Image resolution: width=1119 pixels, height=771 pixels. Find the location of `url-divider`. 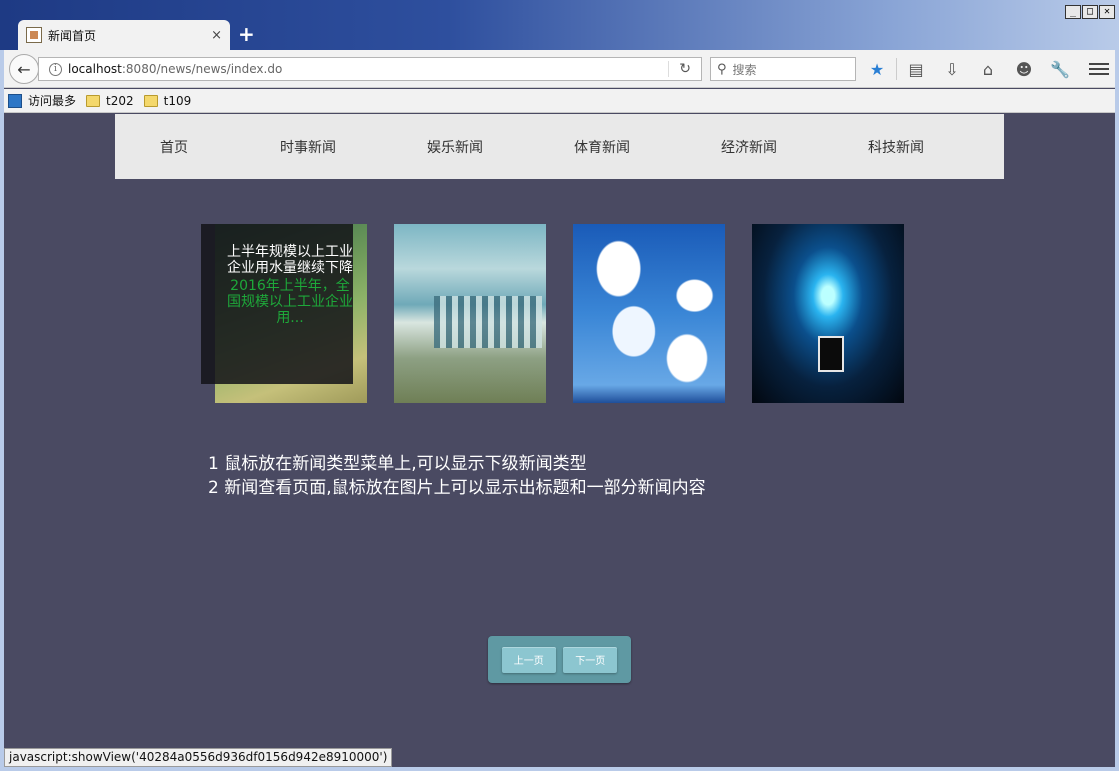

url-divider is located at coordinates (668, 69).